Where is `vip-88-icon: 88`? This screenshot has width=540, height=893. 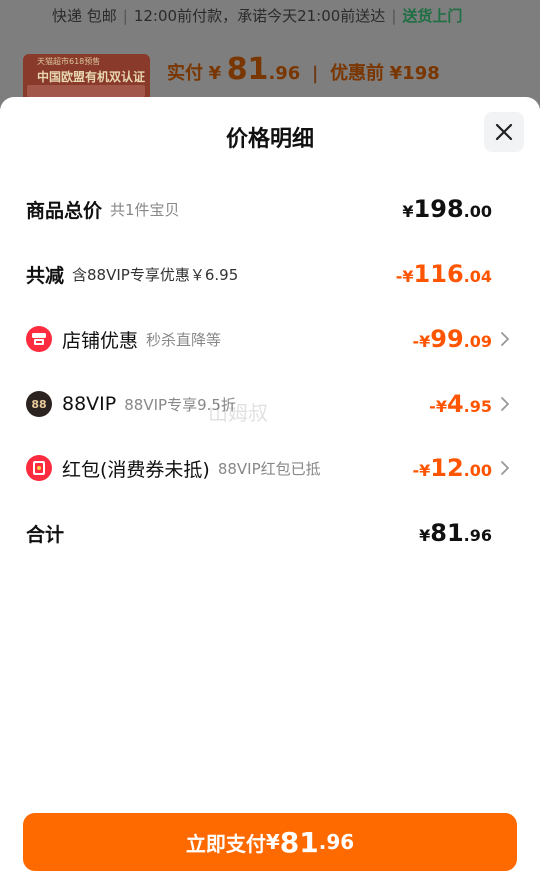 vip-88-icon: 88 is located at coordinates (39, 404).